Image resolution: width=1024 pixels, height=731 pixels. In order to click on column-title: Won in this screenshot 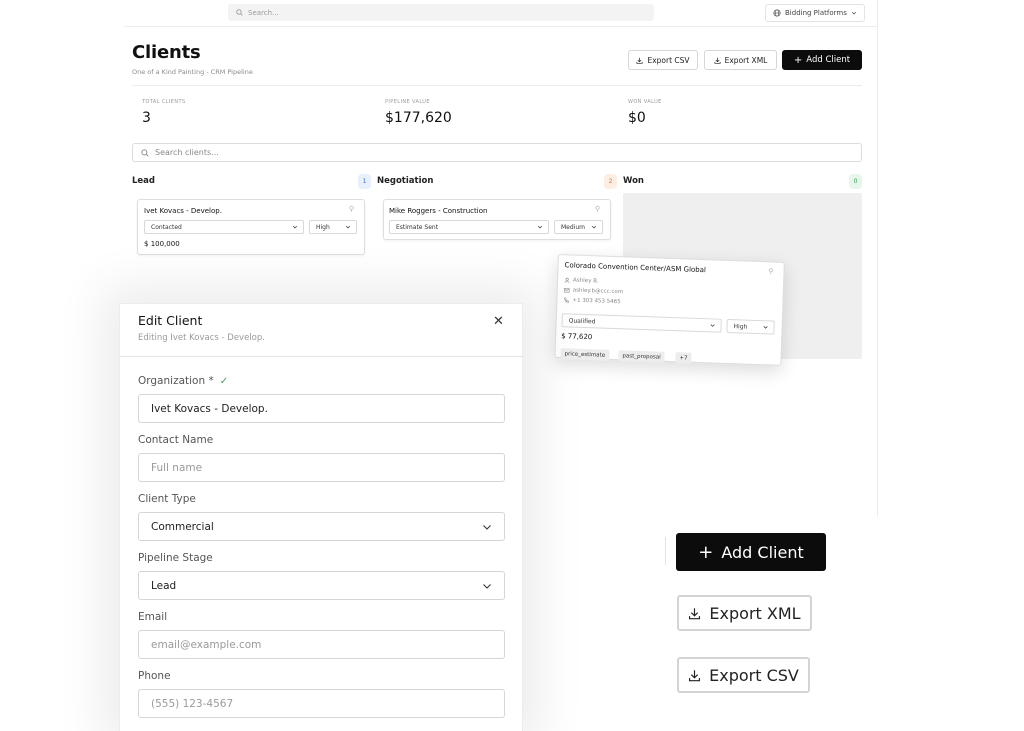, I will do `click(633, 181)`.